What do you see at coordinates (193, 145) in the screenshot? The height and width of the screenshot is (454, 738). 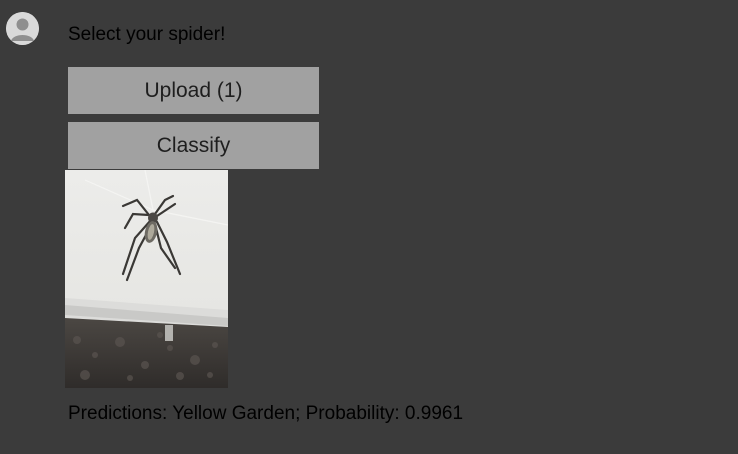 I see `classify-button: Classify` at bounding box center [193, 145].